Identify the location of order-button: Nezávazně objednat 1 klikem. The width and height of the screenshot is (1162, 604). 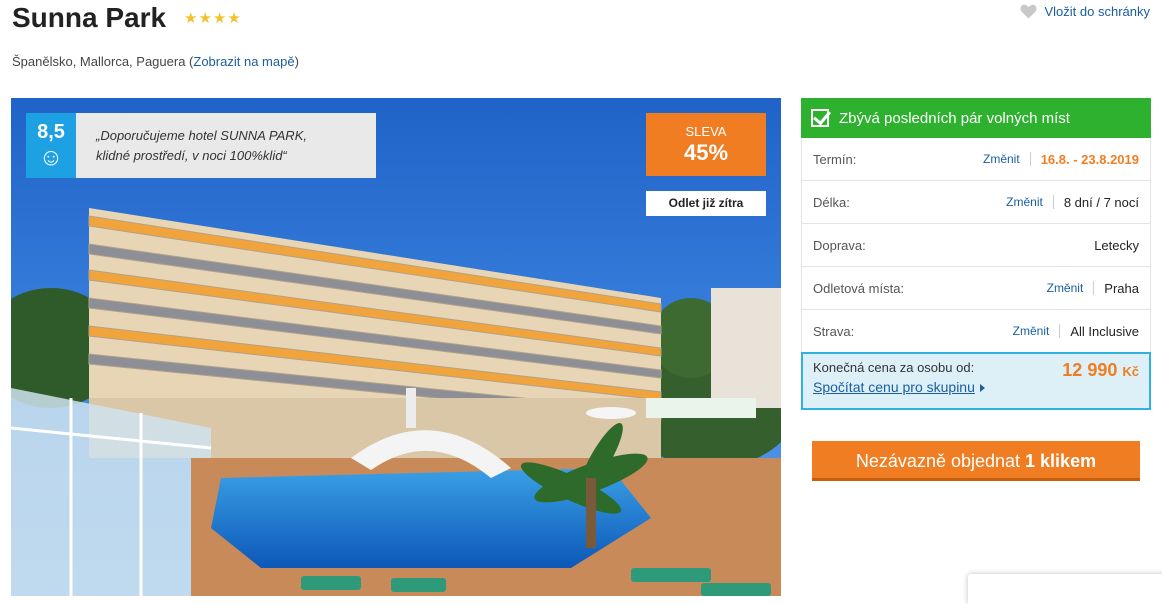
(976, 461).